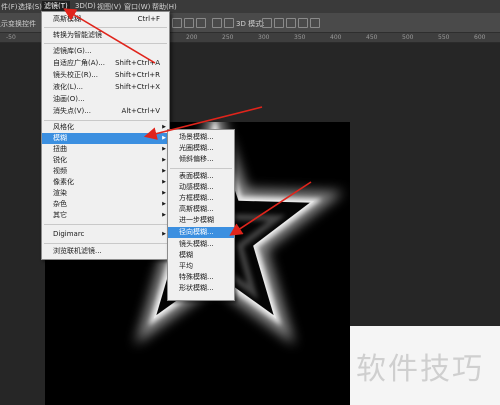 This screenshot has width=500, height=405. What do you see at coordinates (105, 171) in the screenshot?
I see `menu-item-video: 视频 ▶` at bounding box center [105, 171].